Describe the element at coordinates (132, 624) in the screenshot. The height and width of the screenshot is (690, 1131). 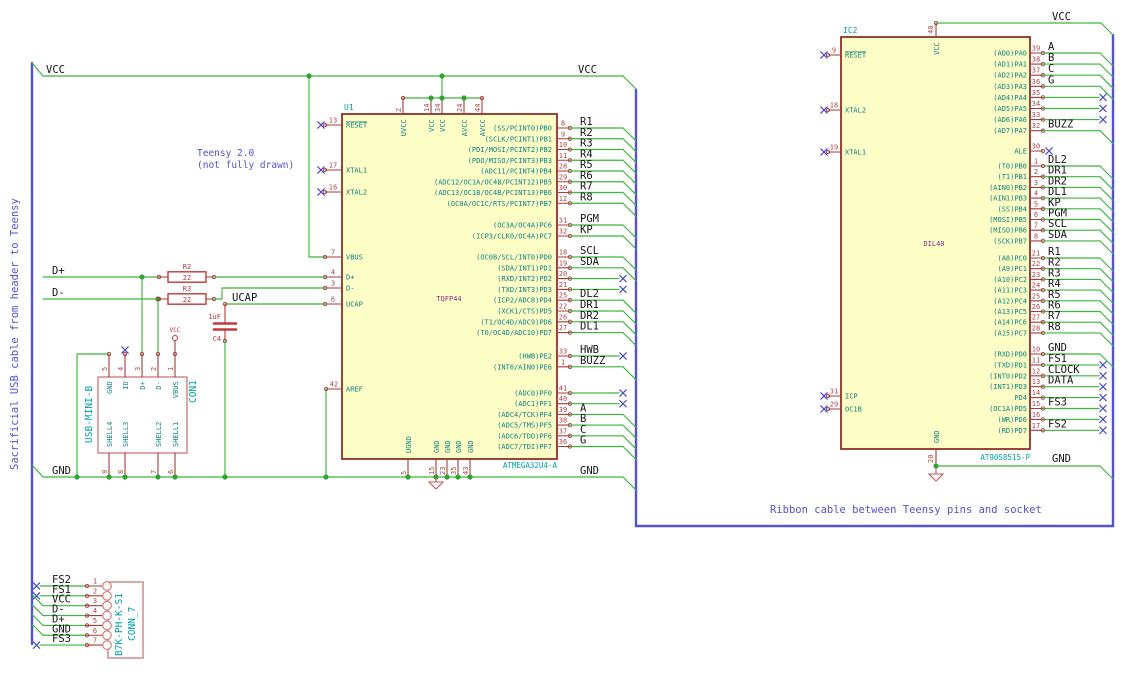
I see `conn7-ref: CONN_7` at that location.